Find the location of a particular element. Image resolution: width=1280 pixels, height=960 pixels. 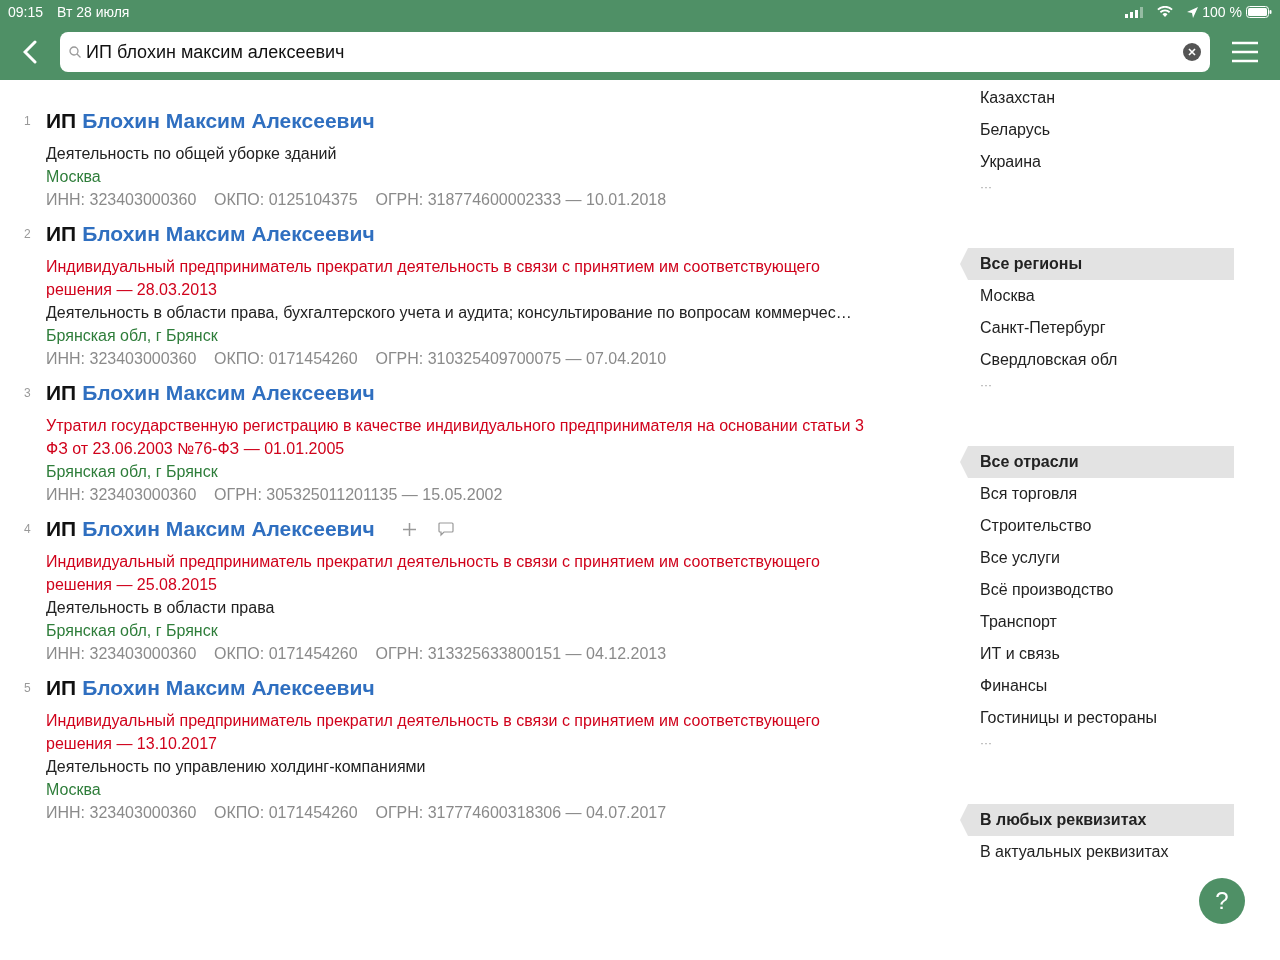

menu-icon is located at coordinates (1245, 52).